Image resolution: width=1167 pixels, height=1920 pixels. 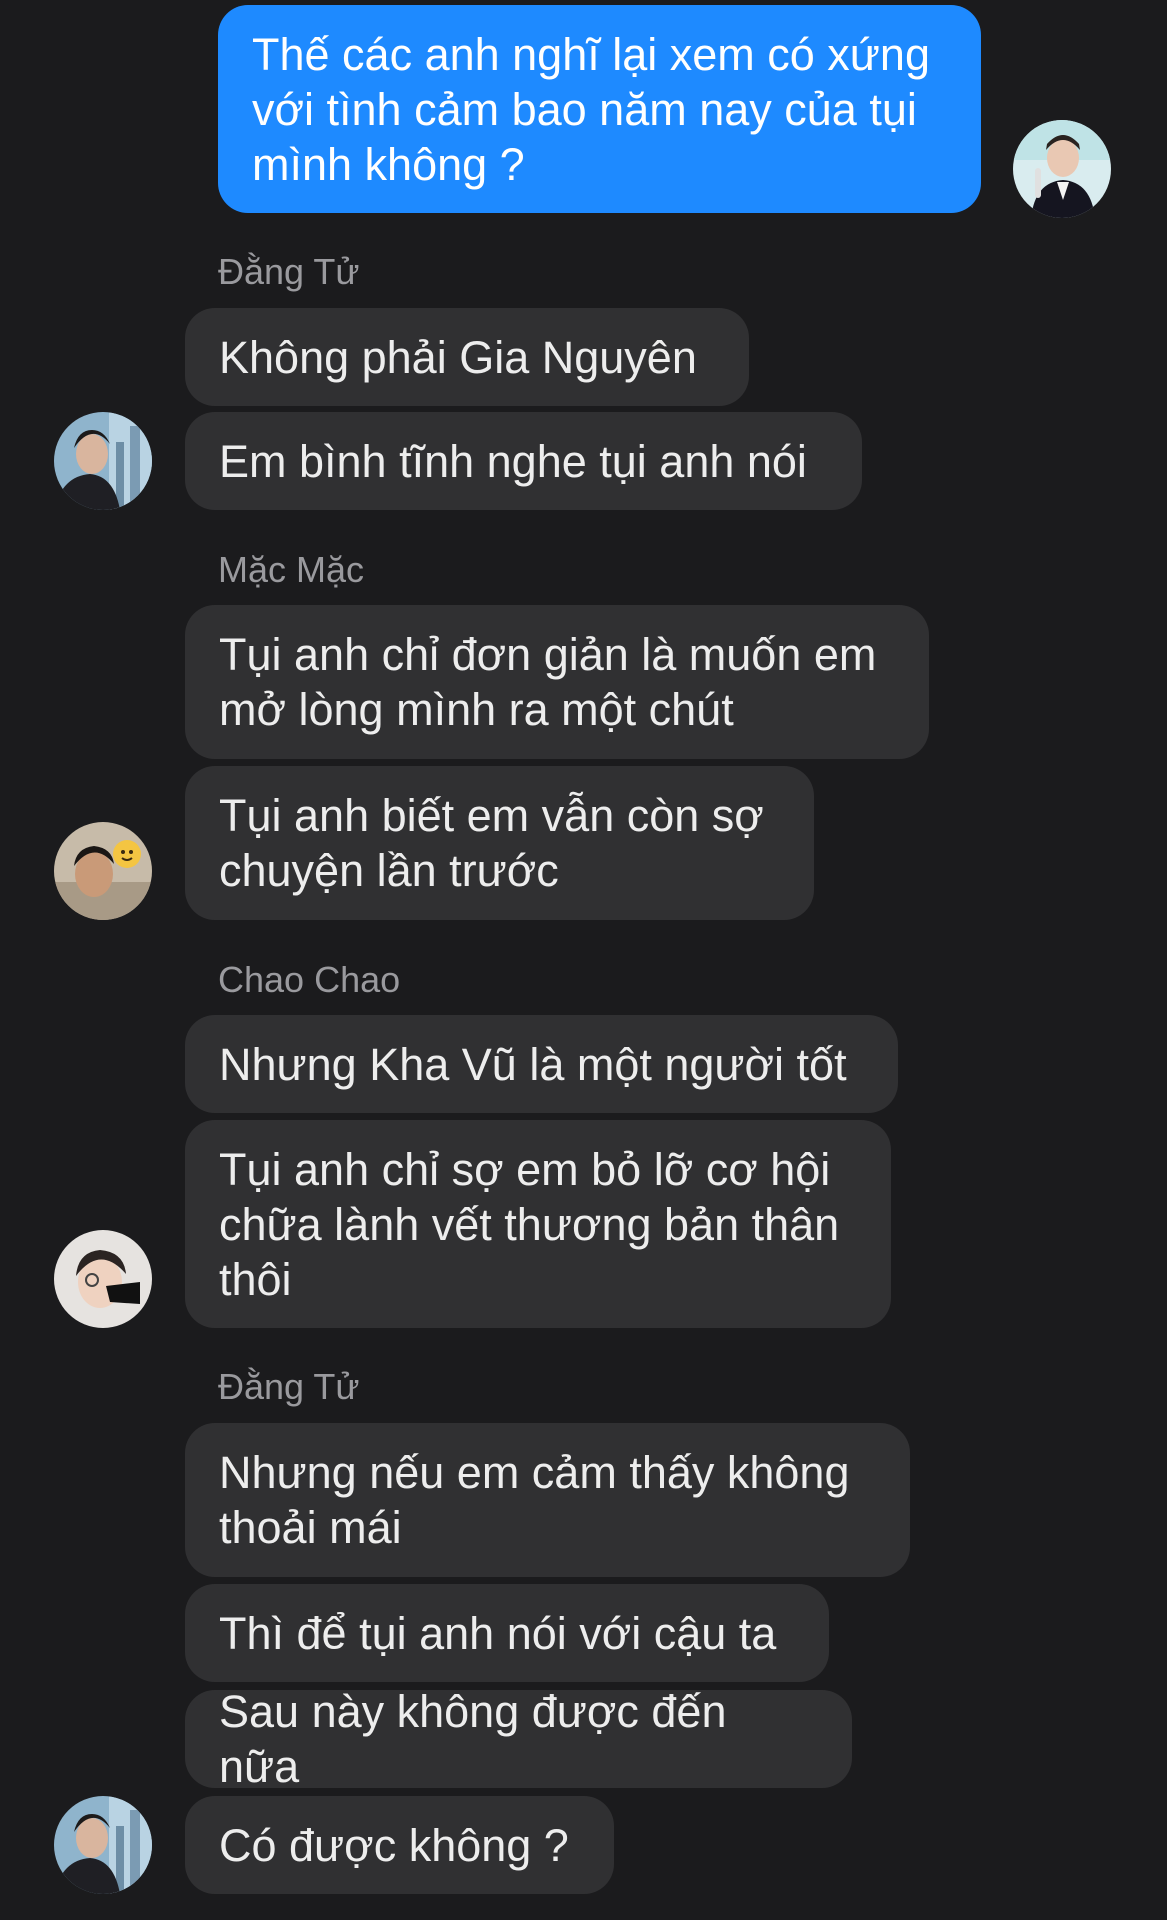 I want to click on incoming-message-bubble: Có được không ?, so click(x=399, y=1845).